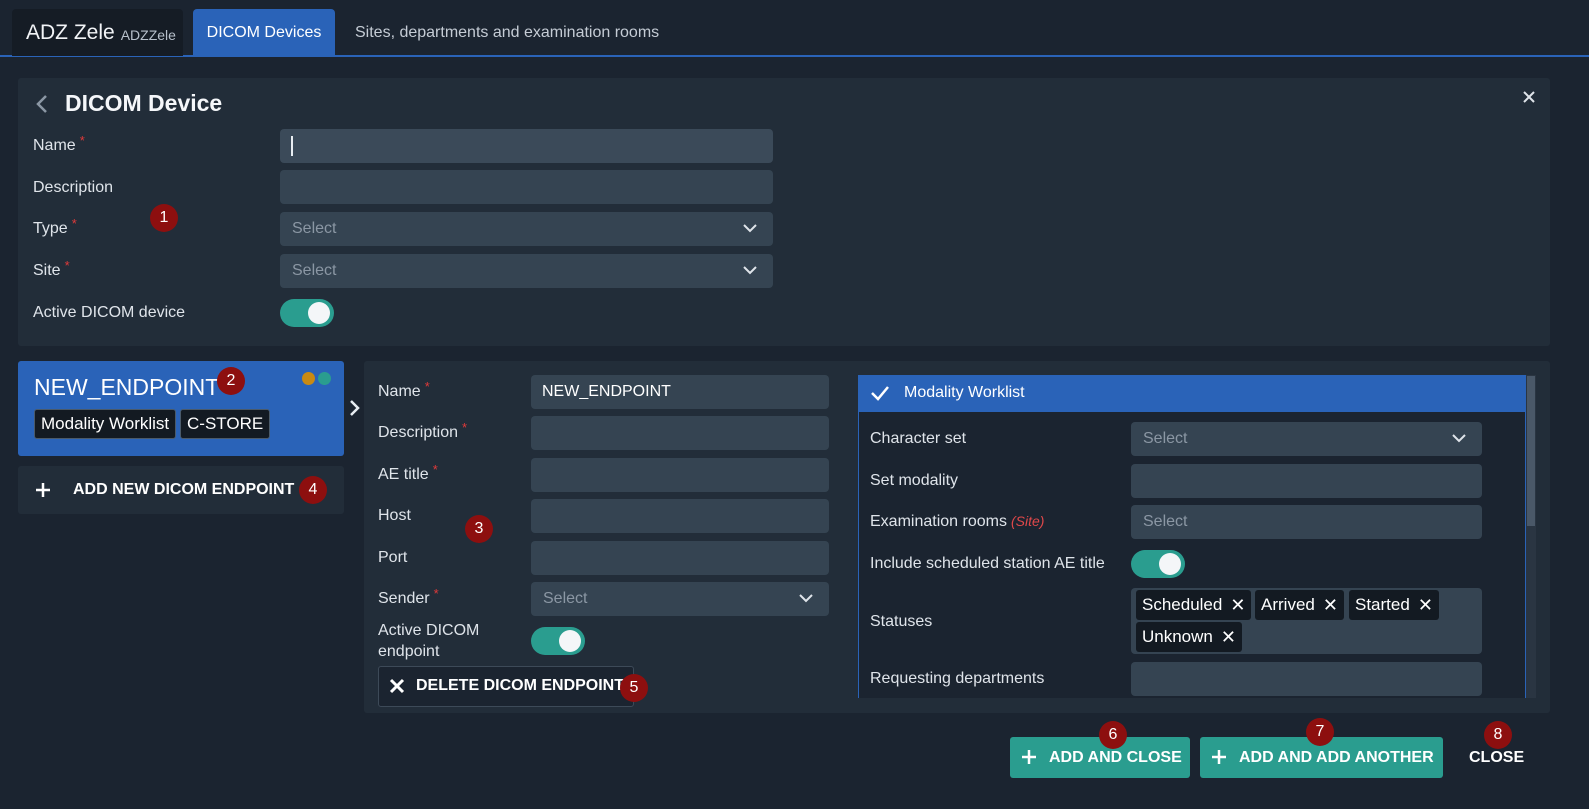 This screenshot has width=1589, height=809. Describe the element at coordinates (1182, 604) in the screenshot. I see `status-tag-label: Scheduled` at that location.